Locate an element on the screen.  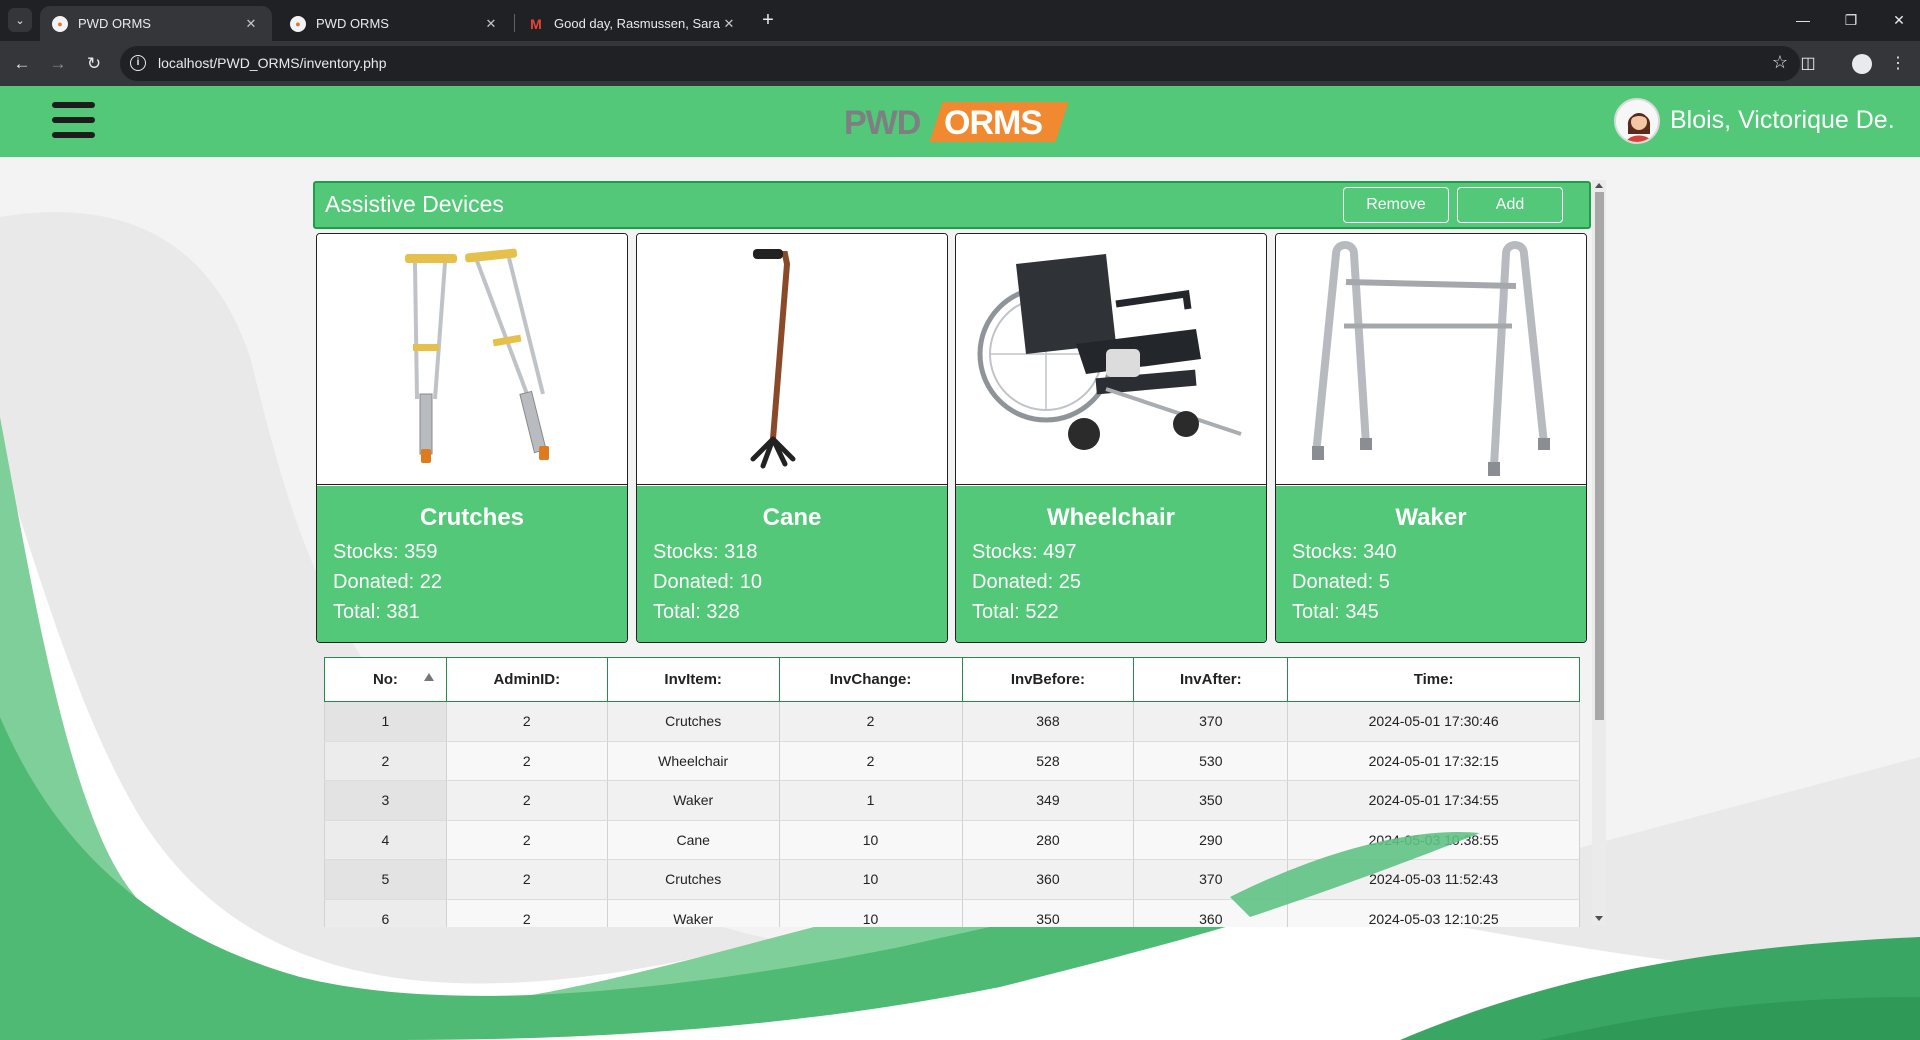
bookmark-star-icon: ☆ is located at coordinates (1780, 62).